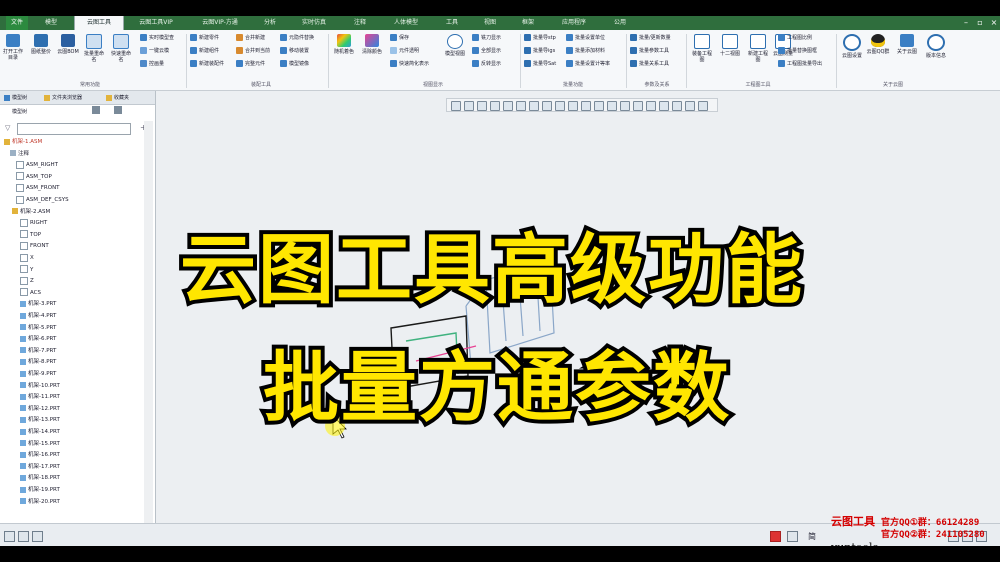 The height and width of the screenshot is (562, 1000). Describe the element at coordinates (528, 23) in the screenshot. I see `tab-frame: 框架` at that location.